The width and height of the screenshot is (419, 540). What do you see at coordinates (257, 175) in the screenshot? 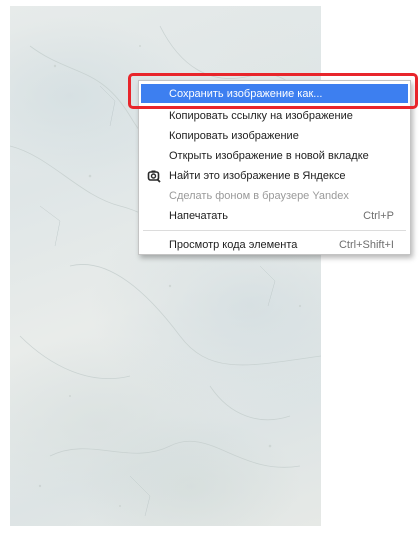
I see `menu-item-label: Найти это изображение в Яндексе` at bounding box center [257, 175].